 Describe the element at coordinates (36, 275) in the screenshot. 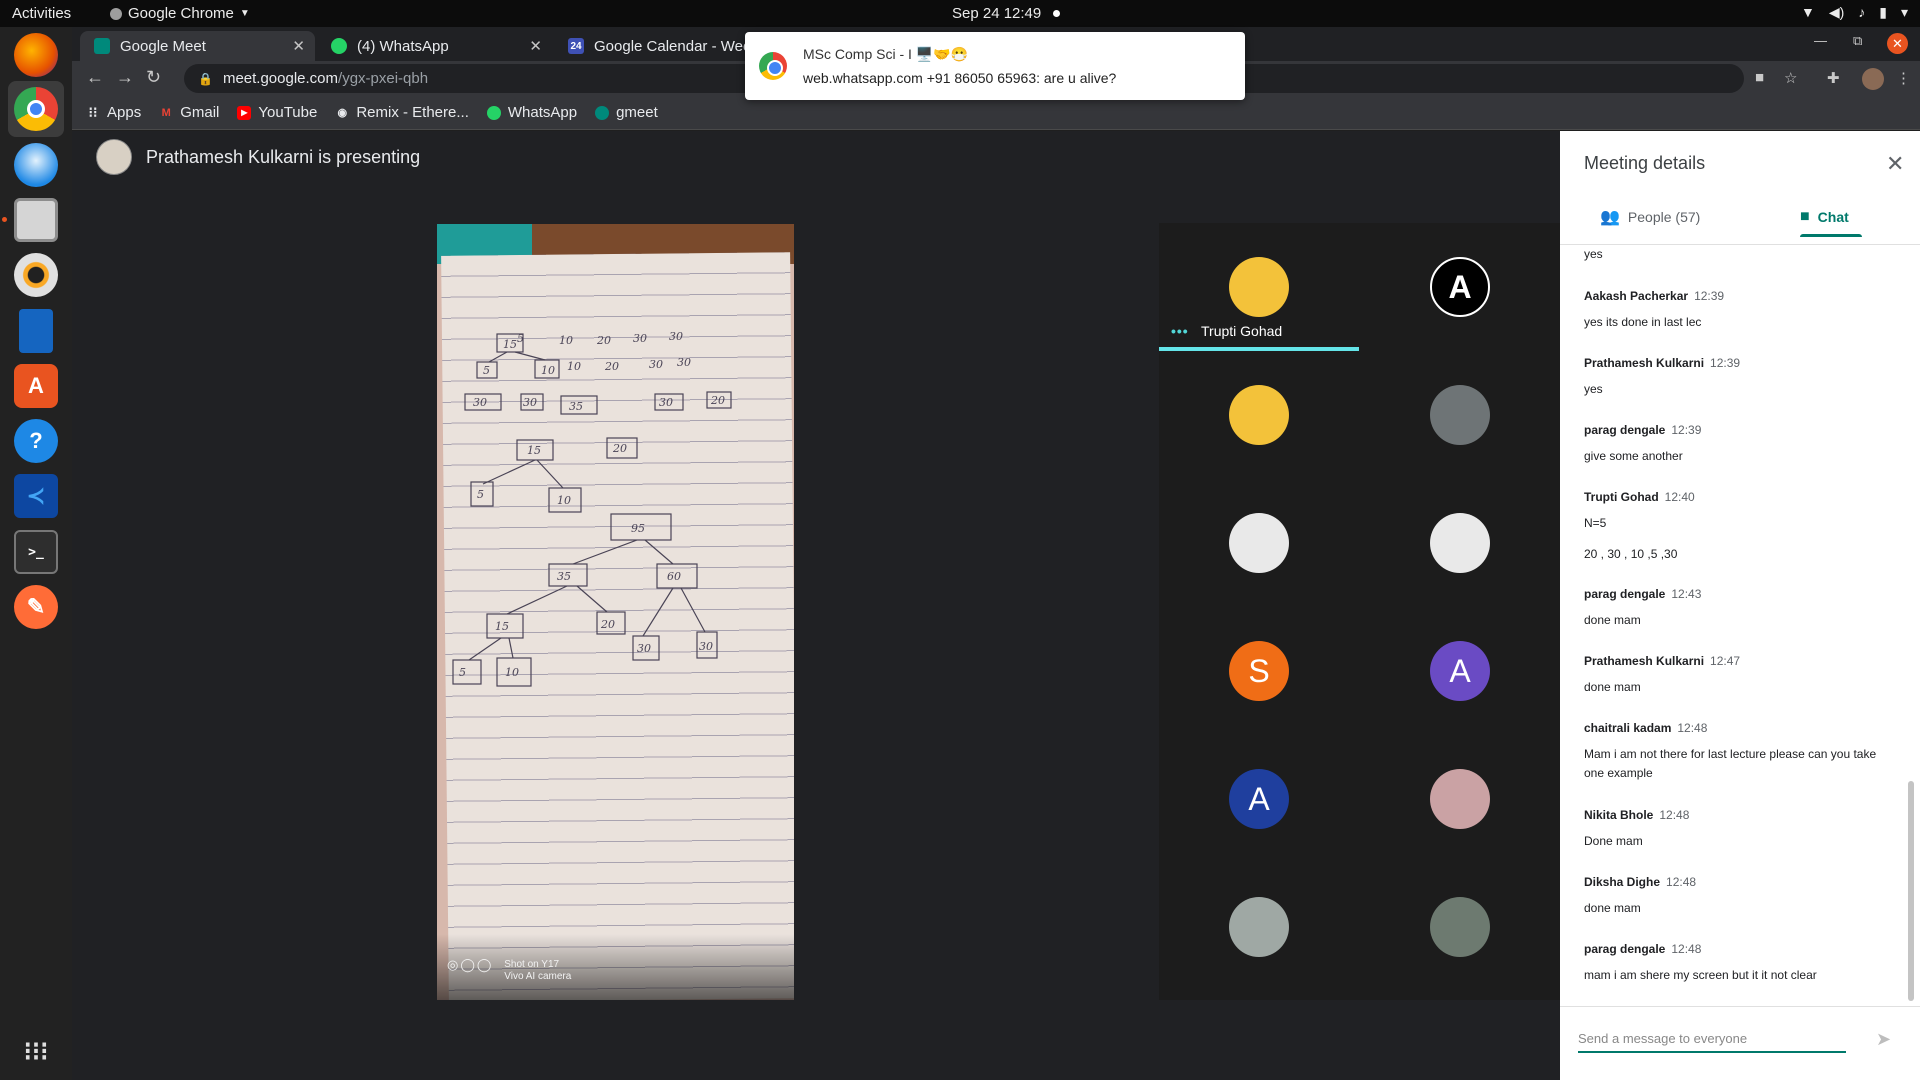

I see `dock-rhythmbox` at that location.